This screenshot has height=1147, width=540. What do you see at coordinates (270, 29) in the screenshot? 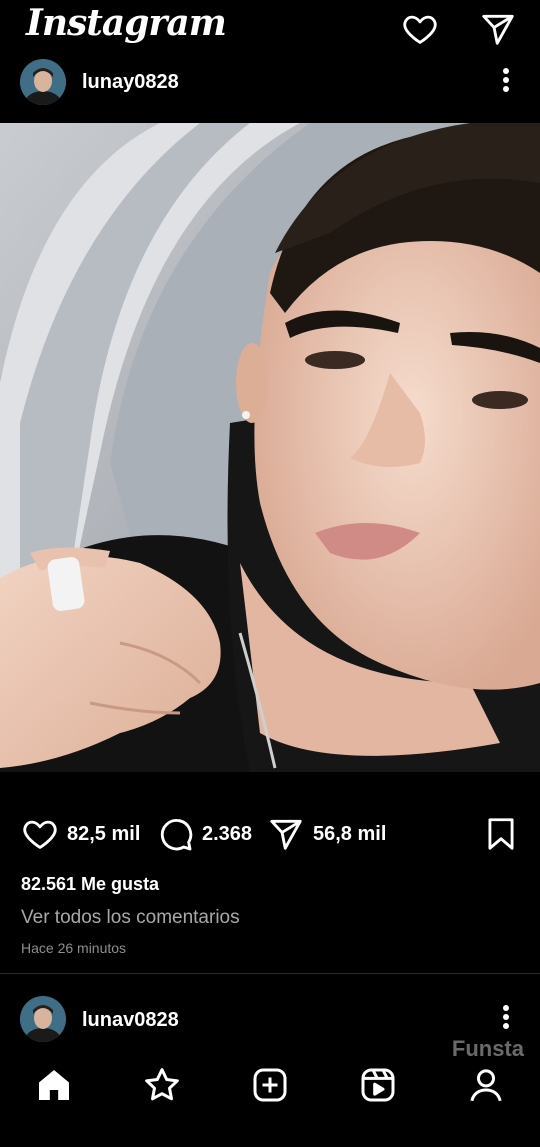
I see `top-bar: Instagram` at bounding box center [270, 29].